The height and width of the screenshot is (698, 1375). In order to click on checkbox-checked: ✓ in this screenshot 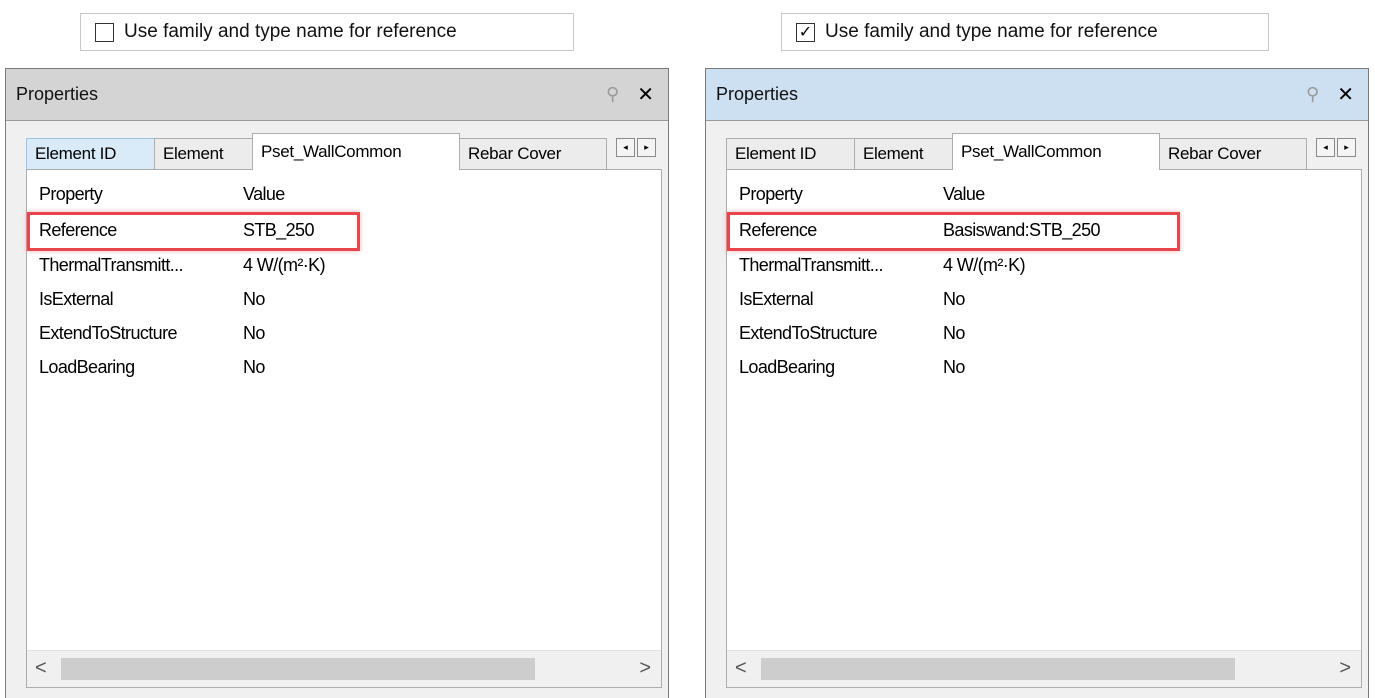, I will do `click(805, 32)`.